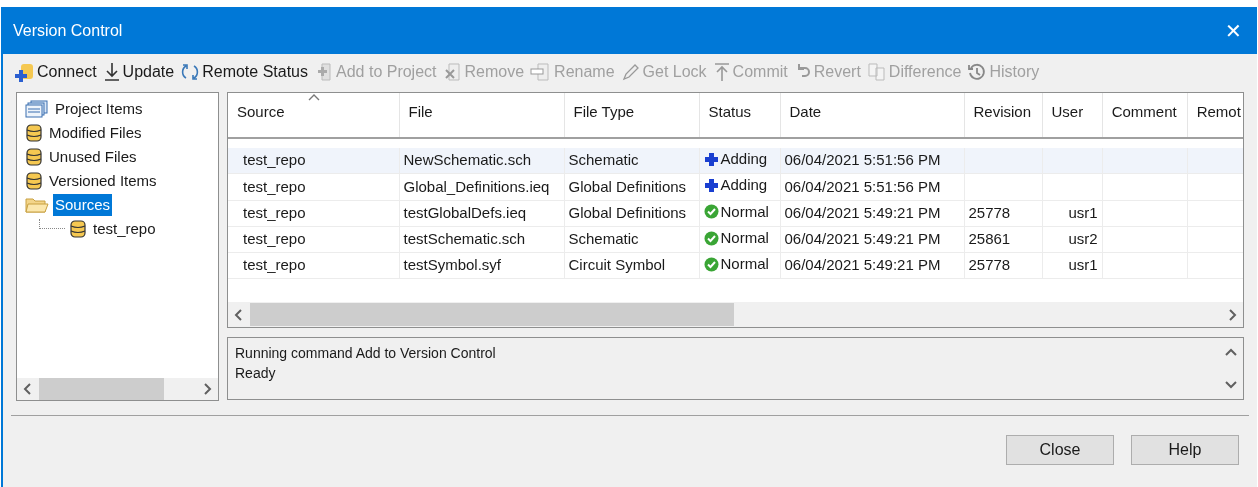  I want to click on tree-item: Versioned Items, so click(103, 181).